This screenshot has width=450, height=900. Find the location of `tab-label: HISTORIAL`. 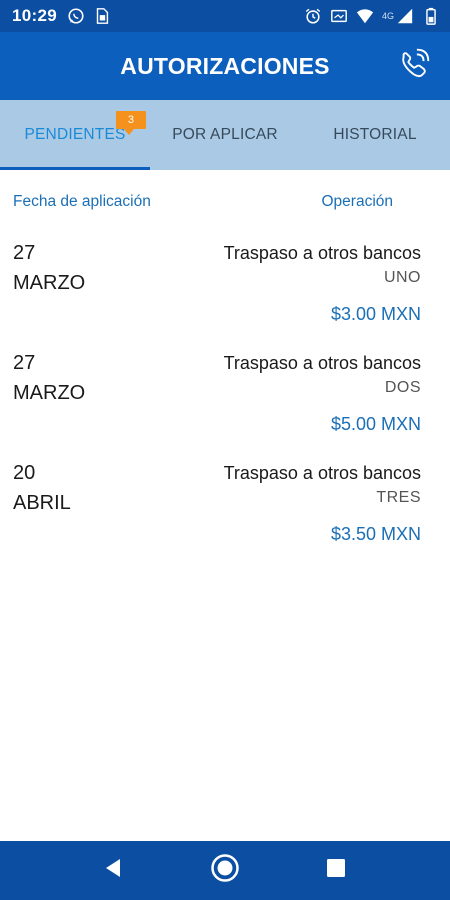

tab-label: HISTORIAL is located at coordinates (375, 134).